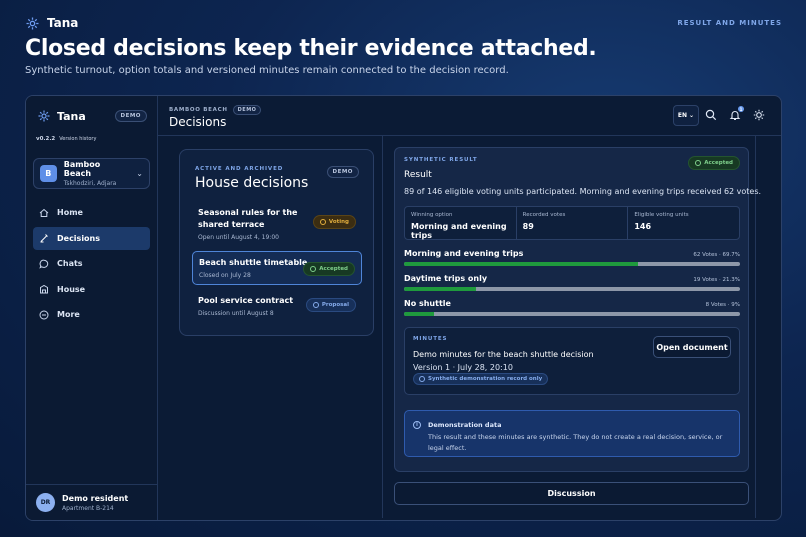 This screenshot has width=806, height=537. I want to click on minutes-version: Version 1 · July 28, 20:10, so click(463, 367).